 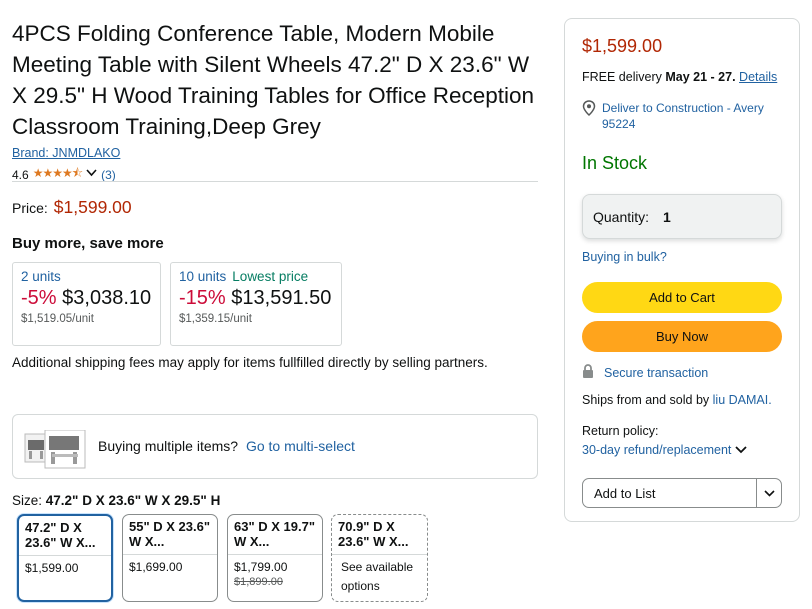 What do you see at coordinates (66, 153) in the screenshot?
I see `brand-link: Brand: JNMDLAKO` at bounding box center [66, 153].